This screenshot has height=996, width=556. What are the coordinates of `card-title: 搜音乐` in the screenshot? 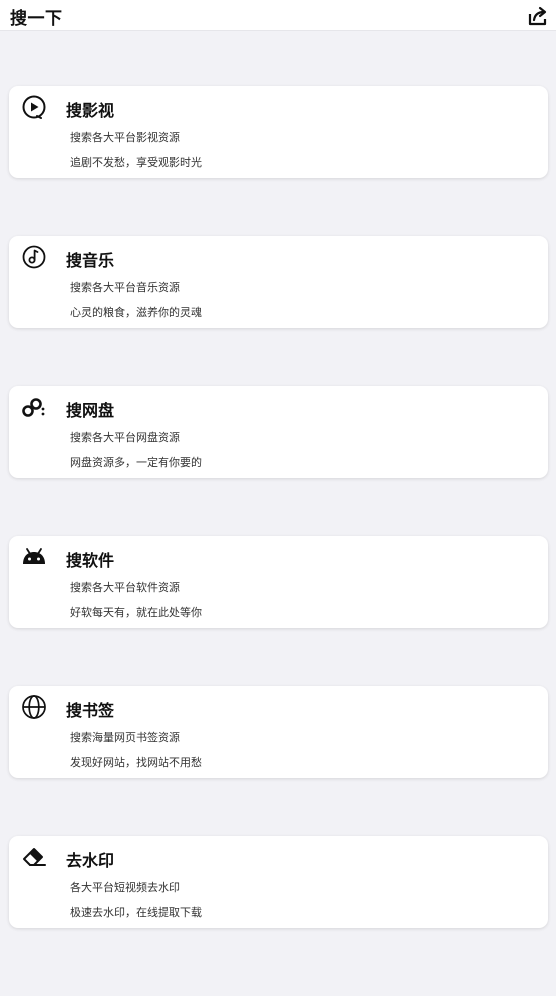 It's located at (90, 260).